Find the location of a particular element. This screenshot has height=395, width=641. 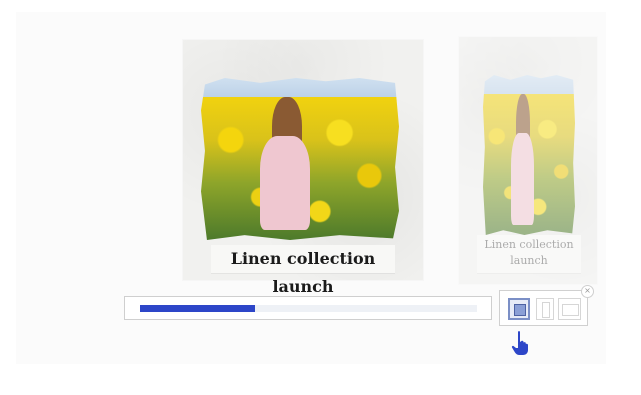

portrait-preview-card: Linen collection launch is located at coordinates (528, 160).